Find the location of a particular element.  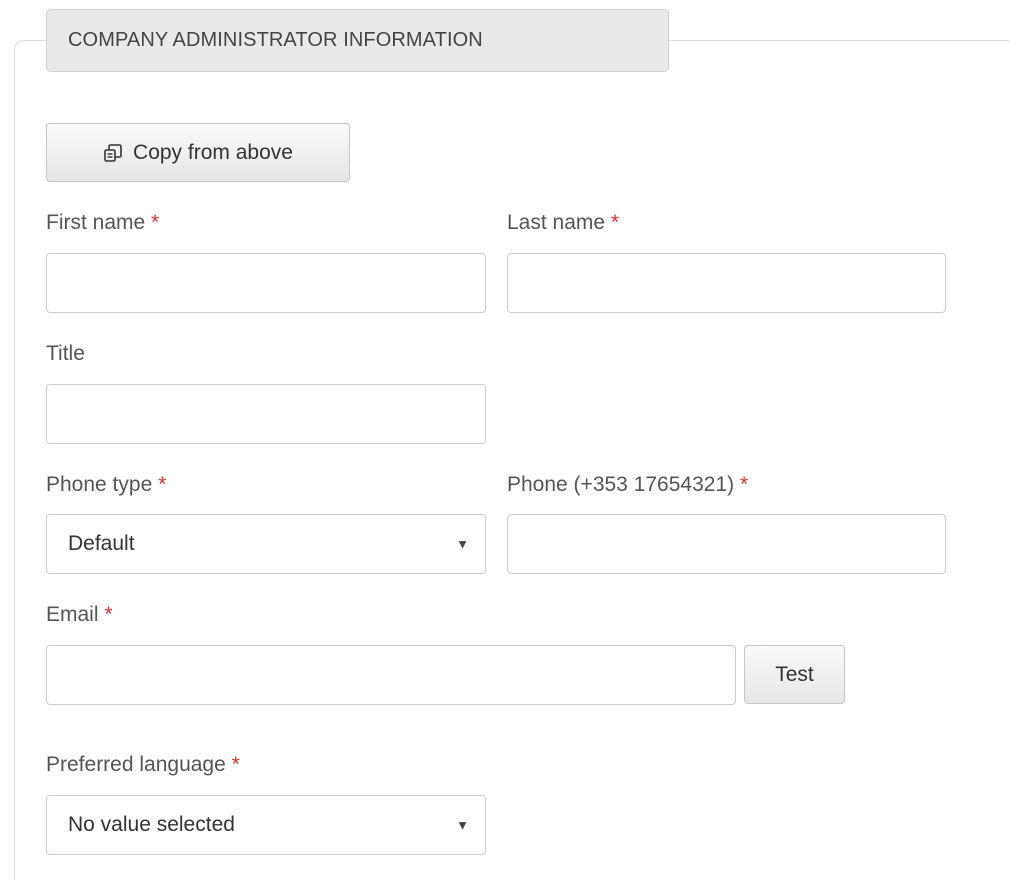

title-input is located at coordinates (266, 414).